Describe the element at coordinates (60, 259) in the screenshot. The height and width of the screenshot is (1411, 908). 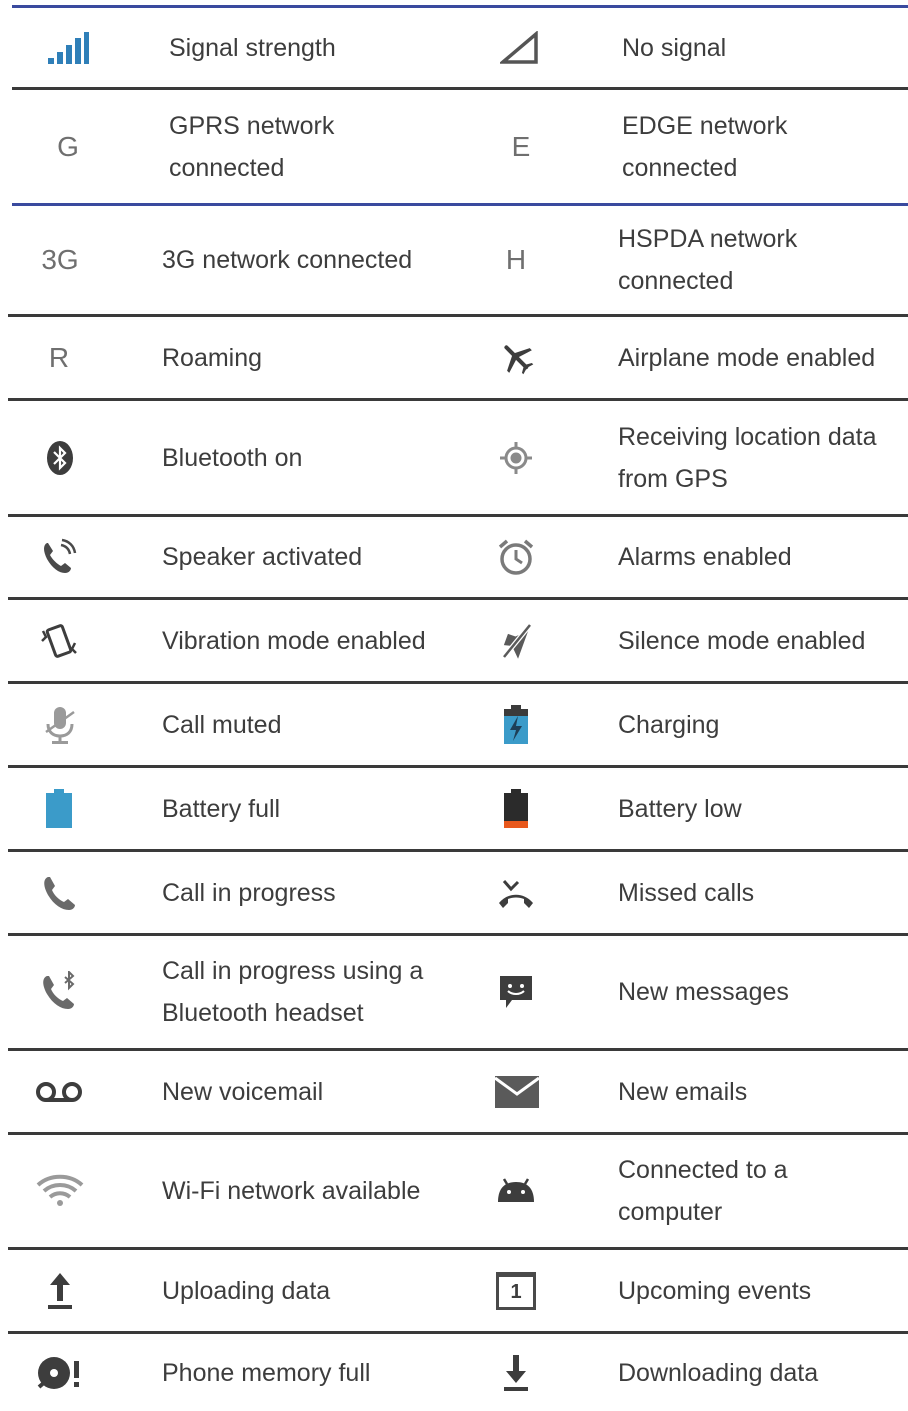
I see `3g-icon: 3G` at that location.